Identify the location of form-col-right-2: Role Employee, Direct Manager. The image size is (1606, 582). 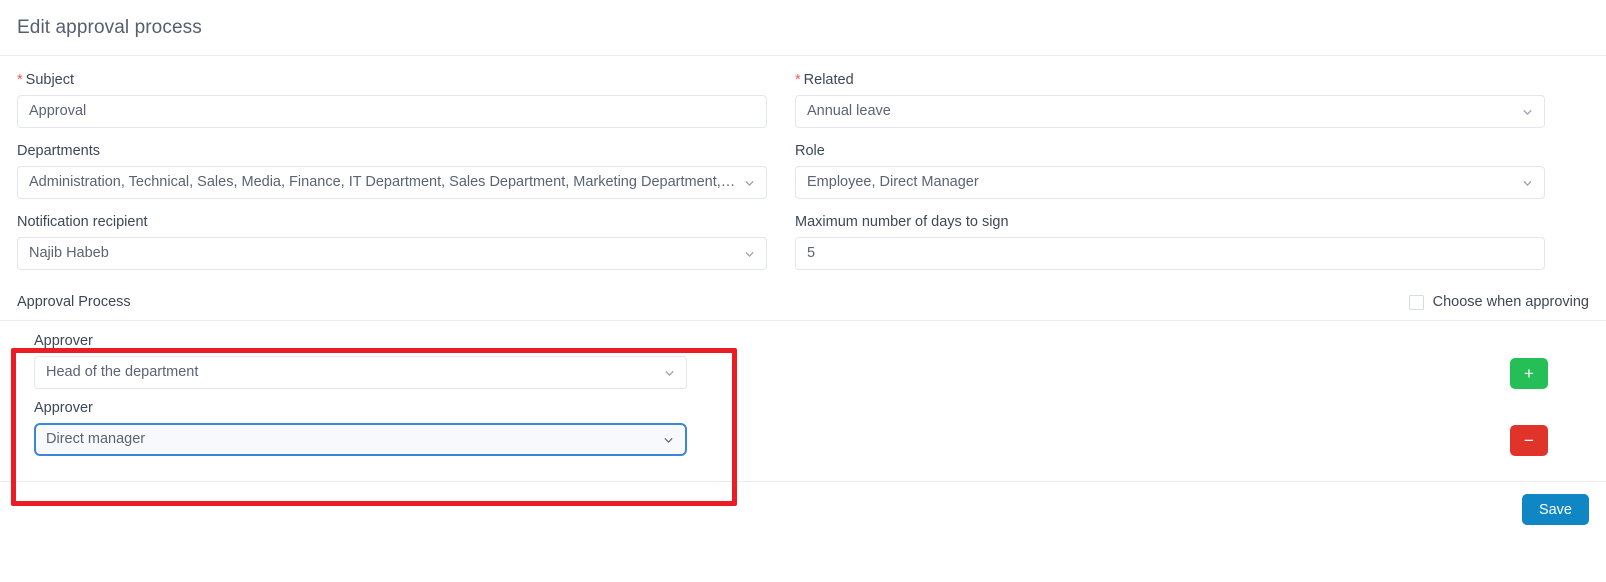
(1170, 176).